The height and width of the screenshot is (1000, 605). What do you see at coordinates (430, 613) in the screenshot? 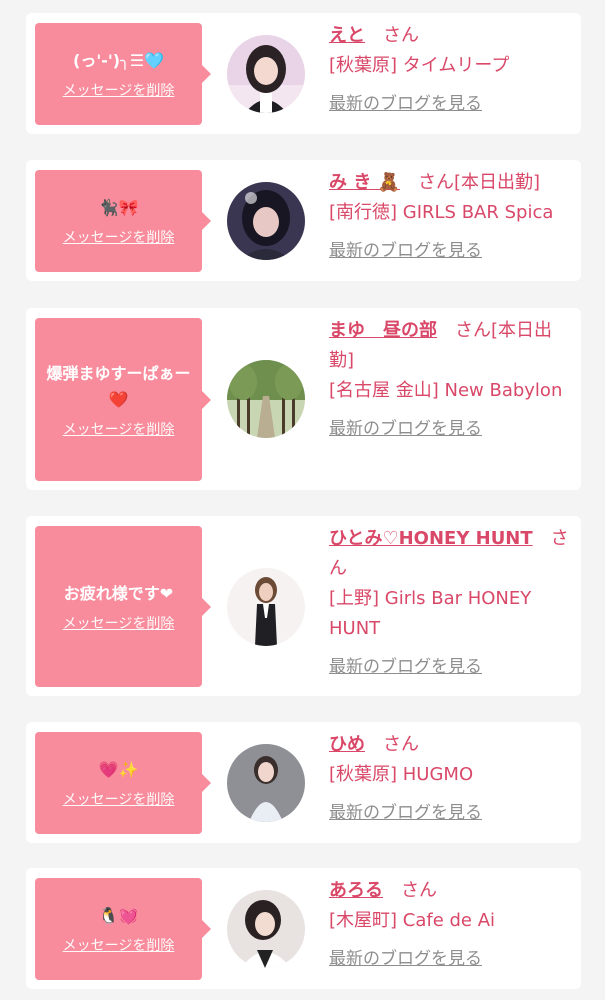
I see `shop-name: [上野] Girls Bar HONEY HUNT` at bounding box center [430, 613].